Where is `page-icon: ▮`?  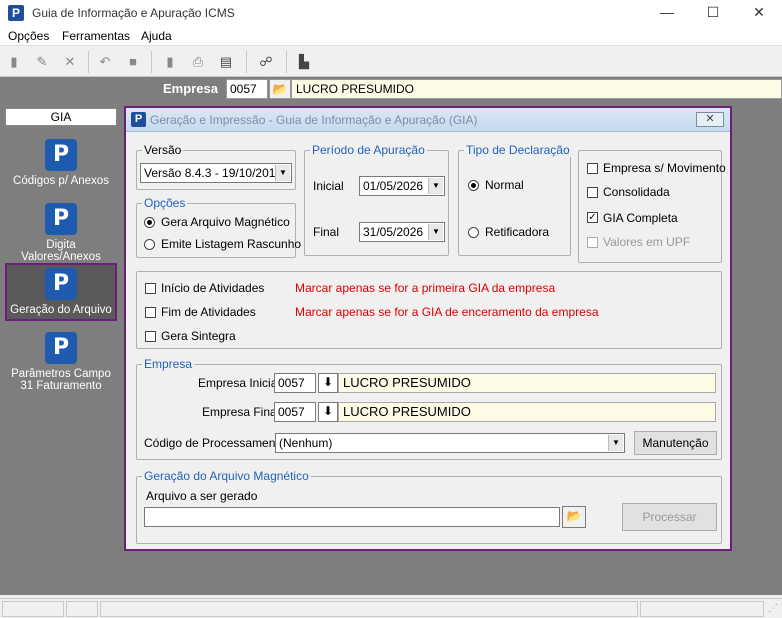 page-icon: ▮ is located at coordinates (170, 62).